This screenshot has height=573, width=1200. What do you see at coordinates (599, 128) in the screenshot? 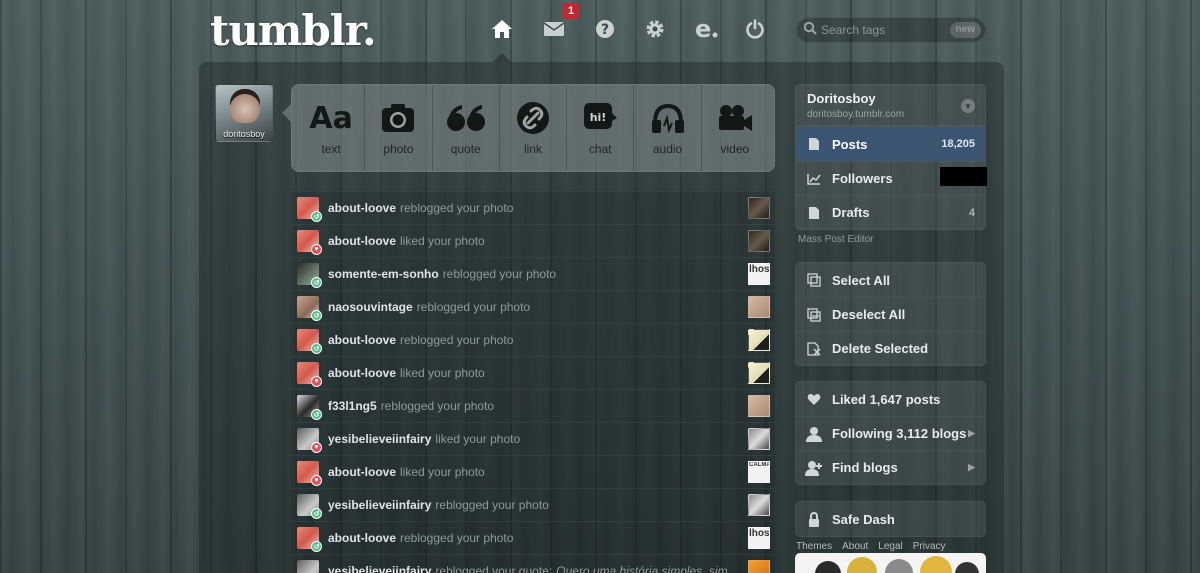
I see `post-chat-button: hi! chat` at bounding box center [599, 128].